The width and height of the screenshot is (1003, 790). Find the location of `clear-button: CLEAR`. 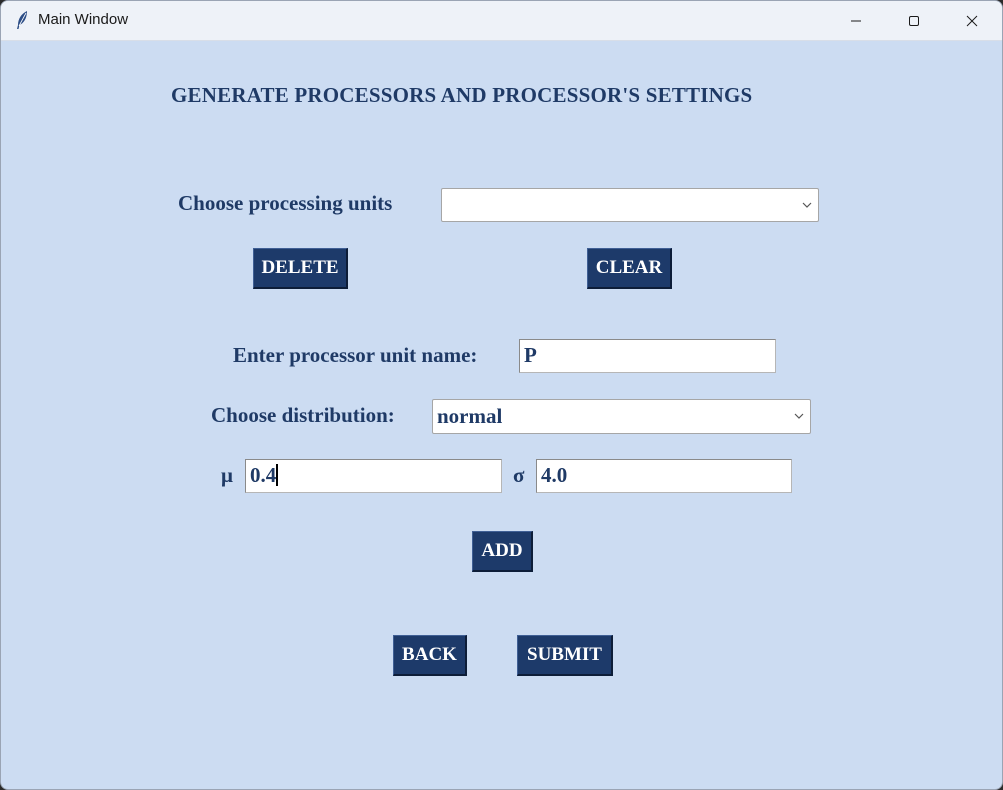

clear-button: CLEAR is located at coordinates (629, 268).